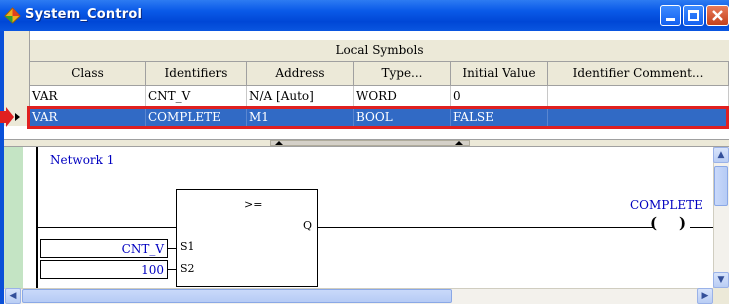  Describe the element at coordinates (705, 296) in the screenshot. I see `scroll-right-button: ▶` at that location.